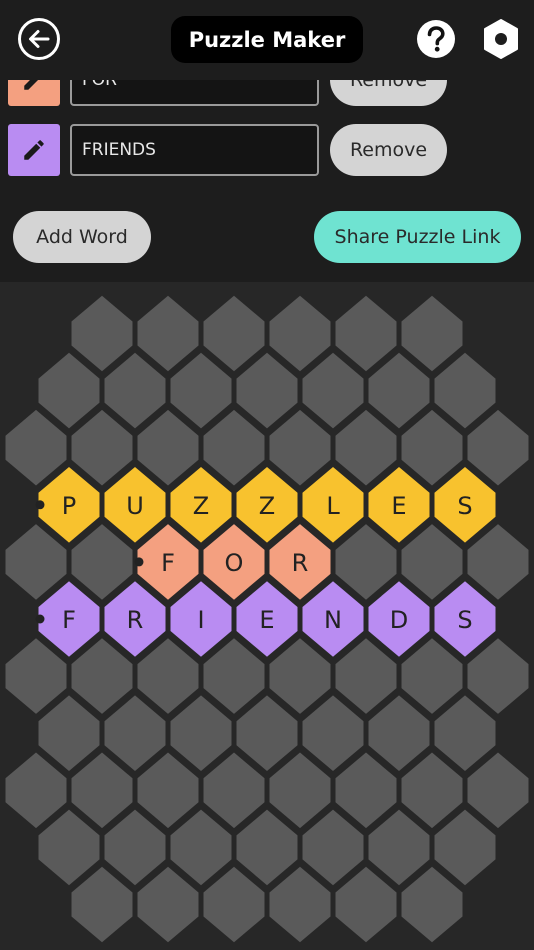 The image size is (534, 950). What do you see at coordinates (417, 237) in the screenshot?
I see `share-puzzle-link-button: Share Puzzle Link` at bounding box center [417, 237].